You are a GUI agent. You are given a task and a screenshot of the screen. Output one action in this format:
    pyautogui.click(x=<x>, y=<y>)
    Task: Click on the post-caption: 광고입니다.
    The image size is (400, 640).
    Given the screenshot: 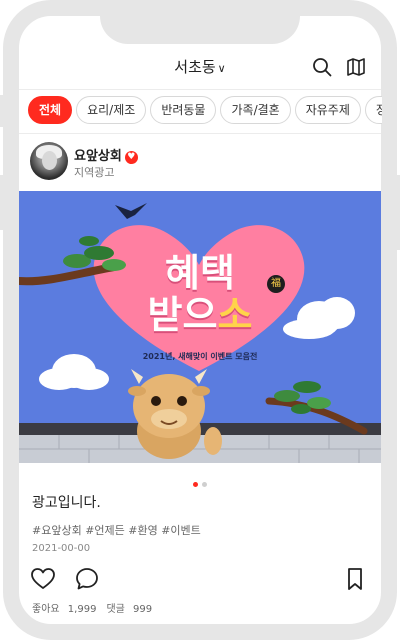 What is the action you would take?
    pyautogui.click(x=66, y=503)
    